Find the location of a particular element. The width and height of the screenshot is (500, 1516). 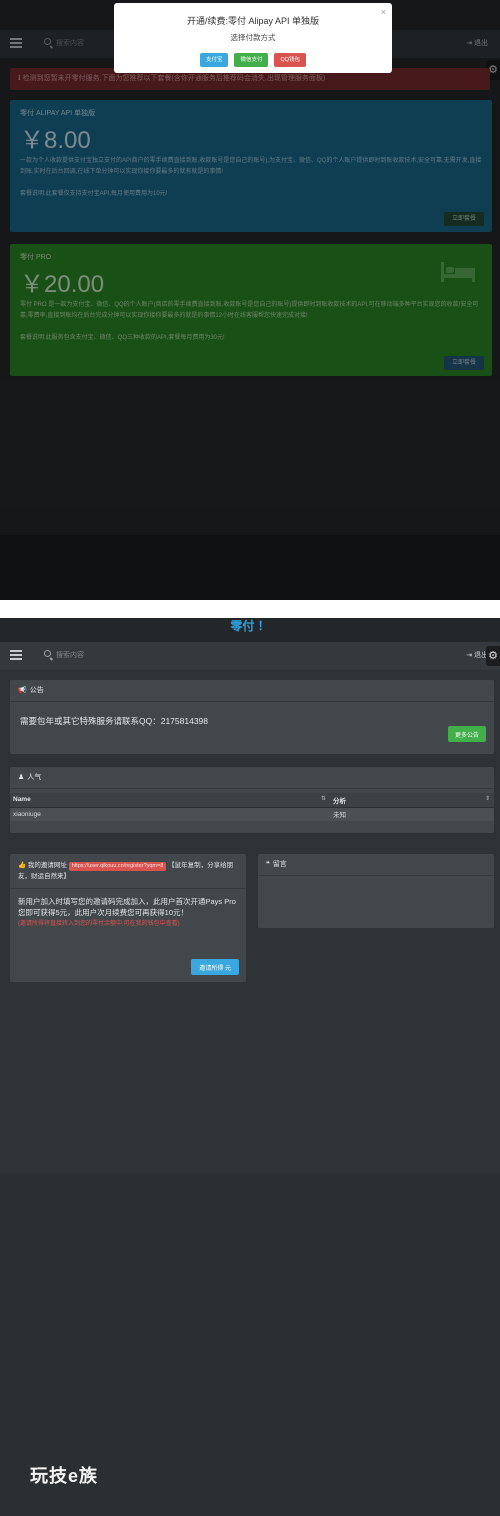

top-navbar: ⇥ 退出 is located at coordinates (250, 656).